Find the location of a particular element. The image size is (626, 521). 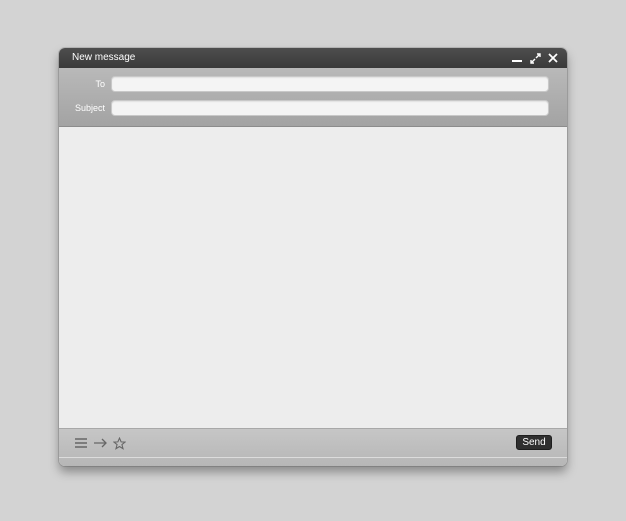

arrow-right-icon is located at coordinates (100, 443).